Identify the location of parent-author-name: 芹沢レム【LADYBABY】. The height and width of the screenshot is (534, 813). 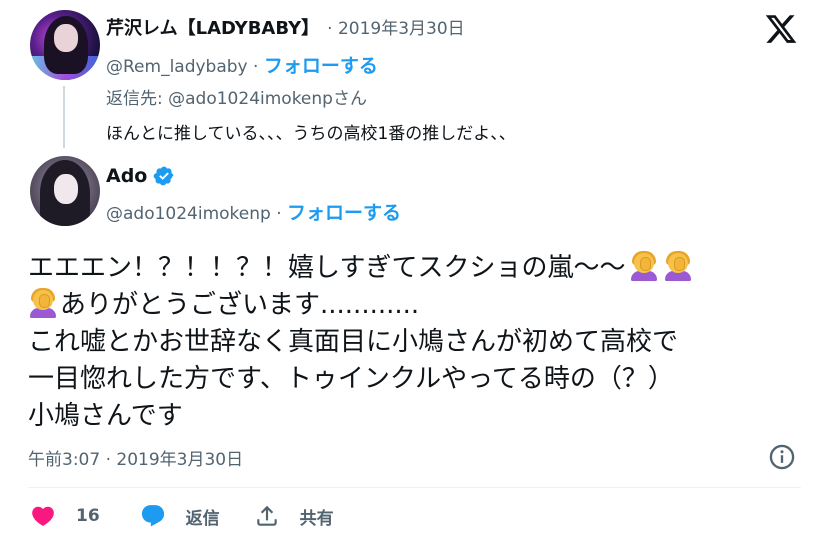
(212, 27).